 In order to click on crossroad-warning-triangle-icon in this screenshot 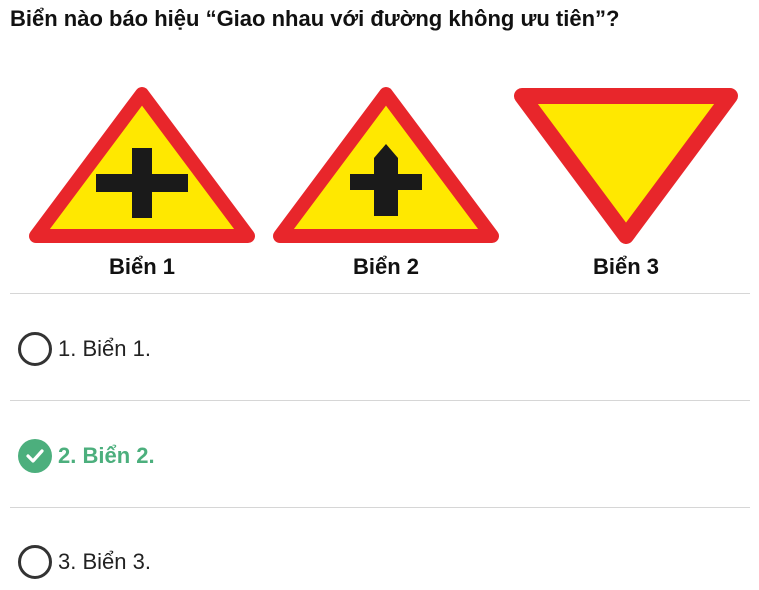, I will do `click(142, 165)`.